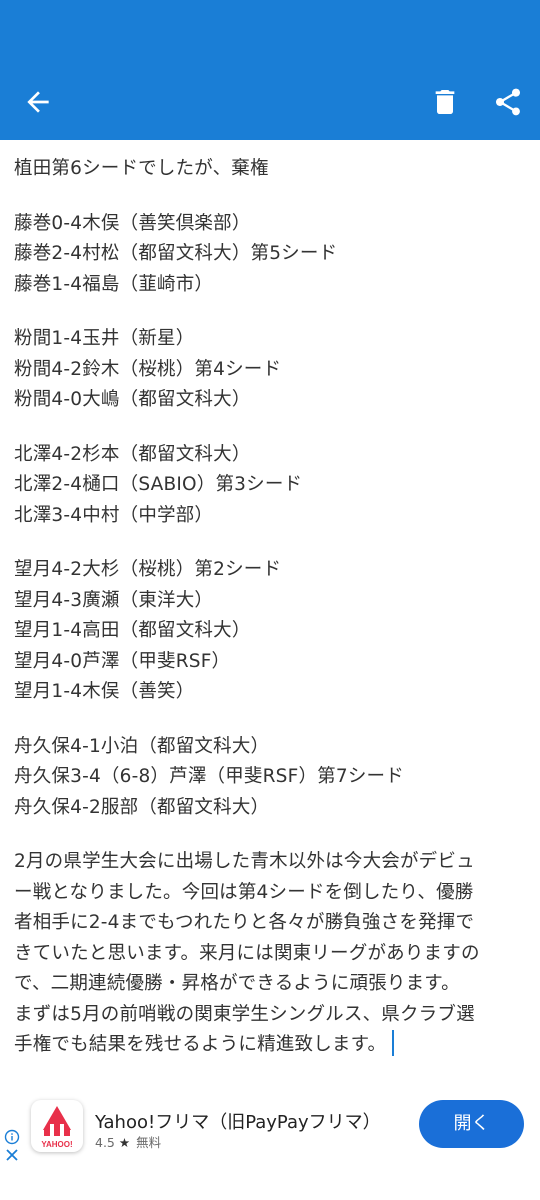 The width and height of the screenshot is (540, 1200). Describe the element at coordinates (142, 746) in the screenshot. I see `result-line: 舟久保4-1小泊（都留文科大）` at that location.